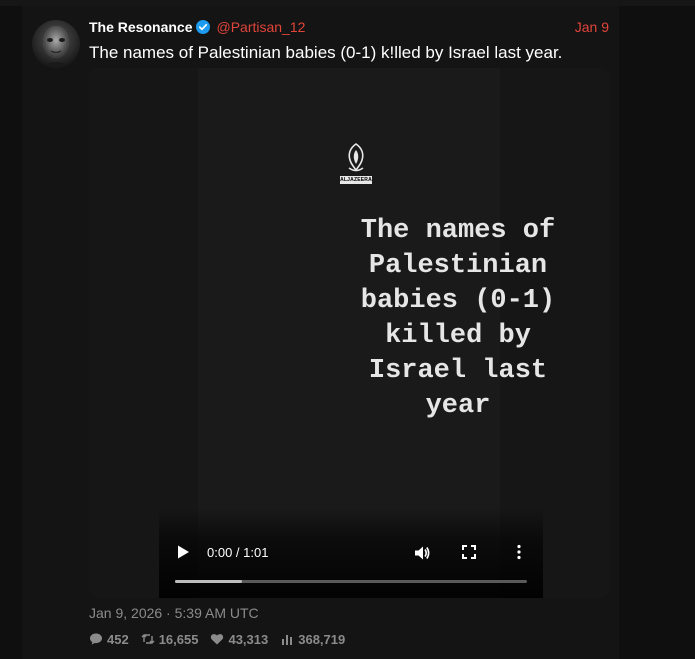  Describe the element at coordinates (519, 552) in the screenshot. I see `more-vertical-icon` at that location.